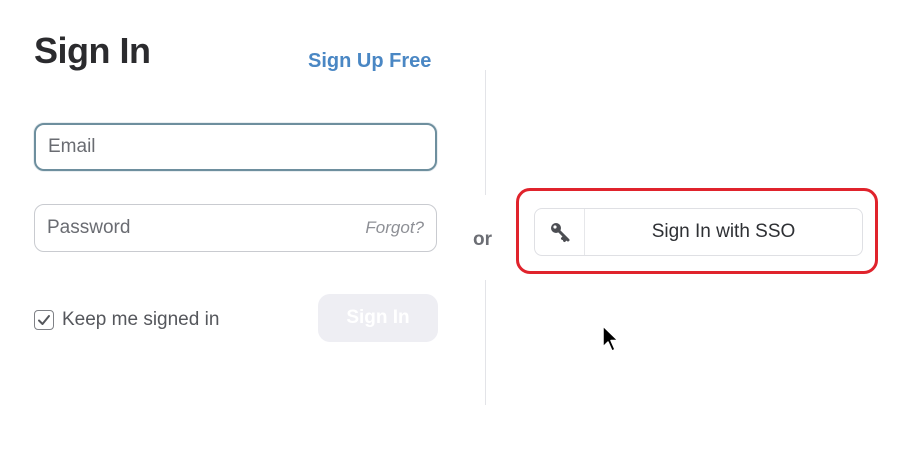  Describe the element at coordinates (378, 318) in the screenshot. I see `sign-in-button: Sign In` at that location.